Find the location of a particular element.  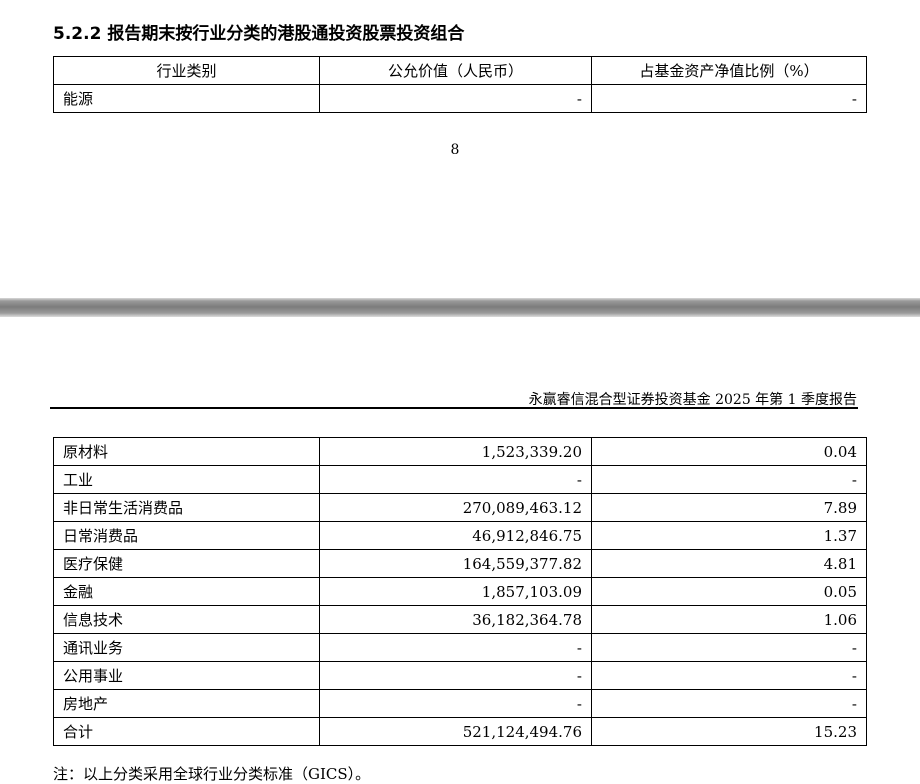

header-industry-category: 行业类别 is located at coordinates (186, 70).